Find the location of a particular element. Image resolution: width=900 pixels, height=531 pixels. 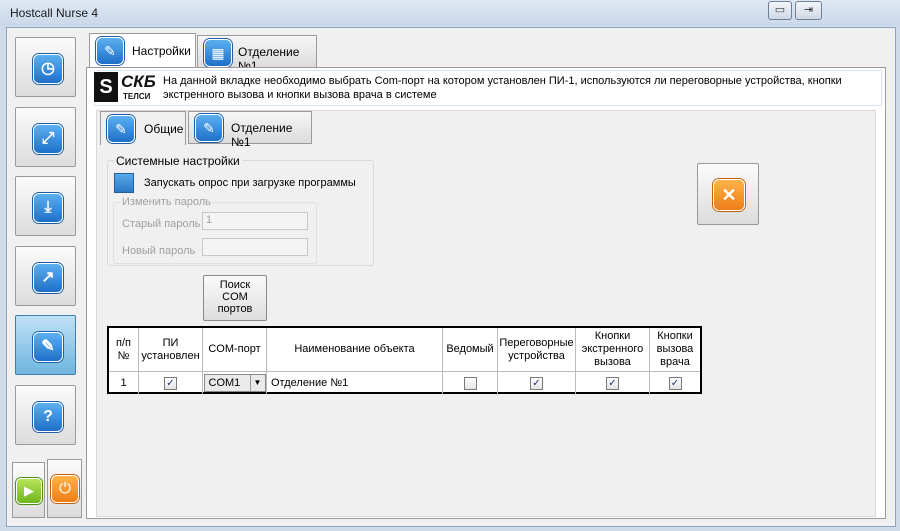

old-password-label: Старый пароль is located at coordinates (161, 224).